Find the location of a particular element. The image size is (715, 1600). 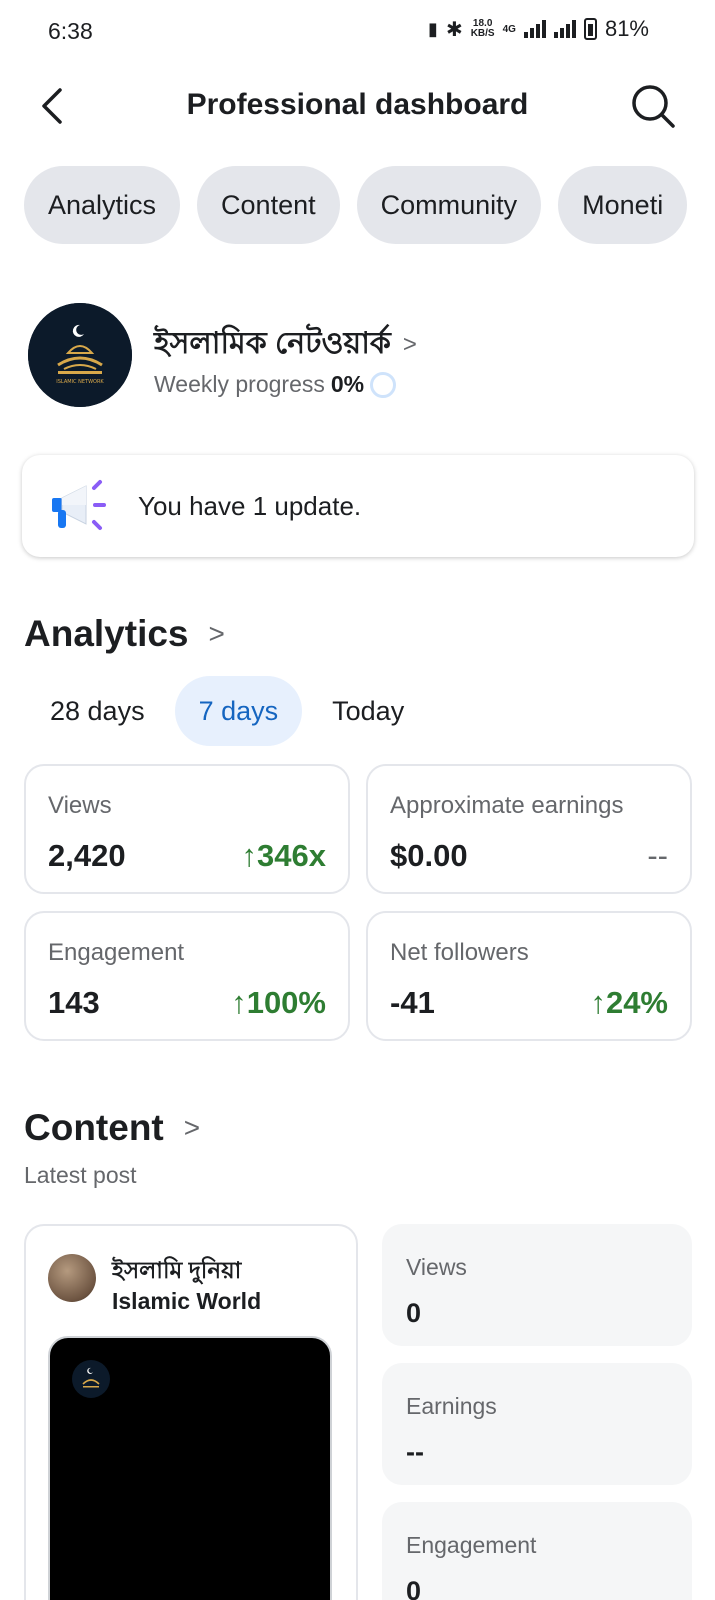

analytics-title: Analytics is located at coordinates (106, 633).